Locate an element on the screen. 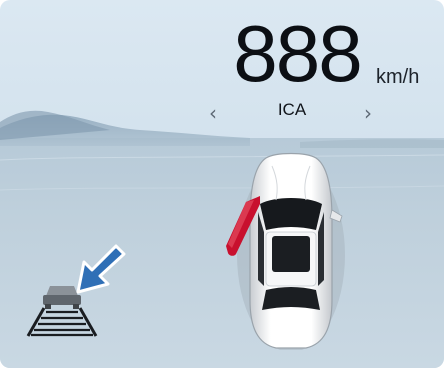 The image size is (444, 368). driving-mode-label: ICA is located at coordinates (292, 109).